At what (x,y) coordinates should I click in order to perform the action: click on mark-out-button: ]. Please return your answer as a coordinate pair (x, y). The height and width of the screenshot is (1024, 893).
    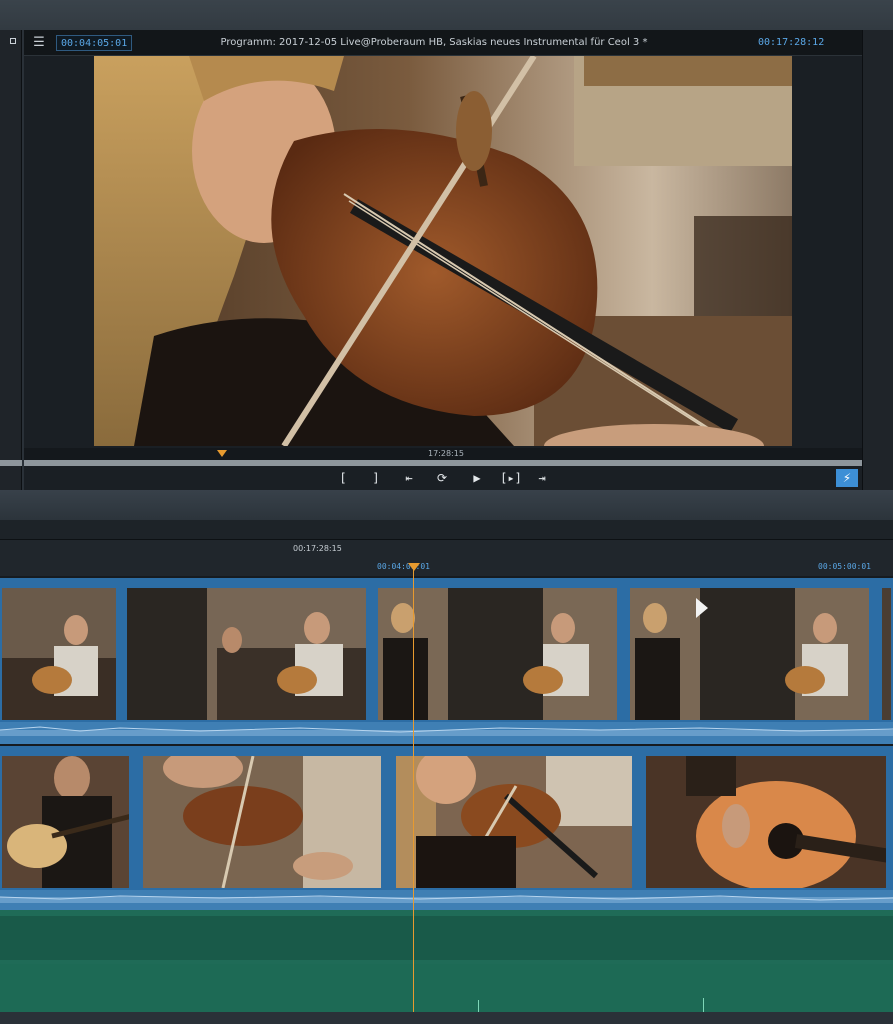
    Looking at the image, I should click on (376, 478).